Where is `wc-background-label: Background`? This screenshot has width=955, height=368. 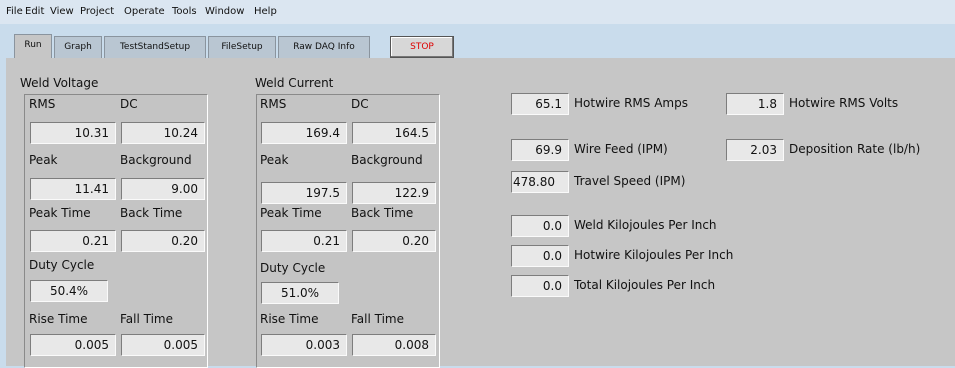 wc-background-label: Background is located at coordinates (387, 160).